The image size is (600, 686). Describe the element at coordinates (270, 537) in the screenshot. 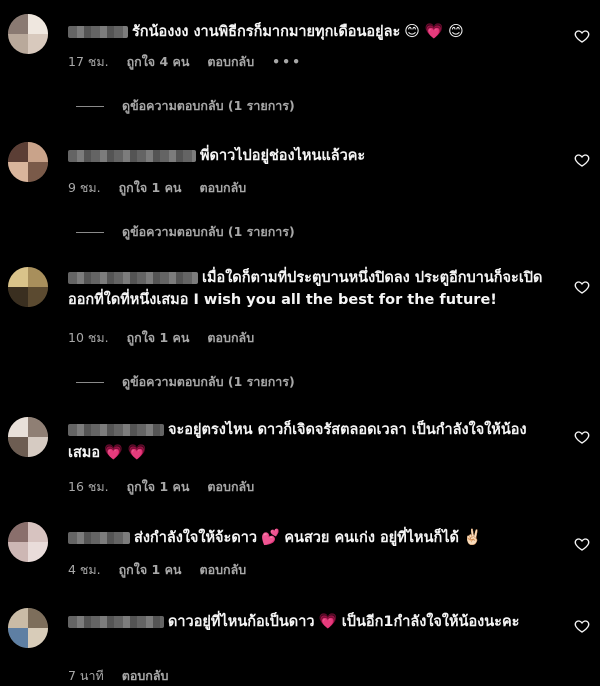

I see `emoji: 💕` at that location.